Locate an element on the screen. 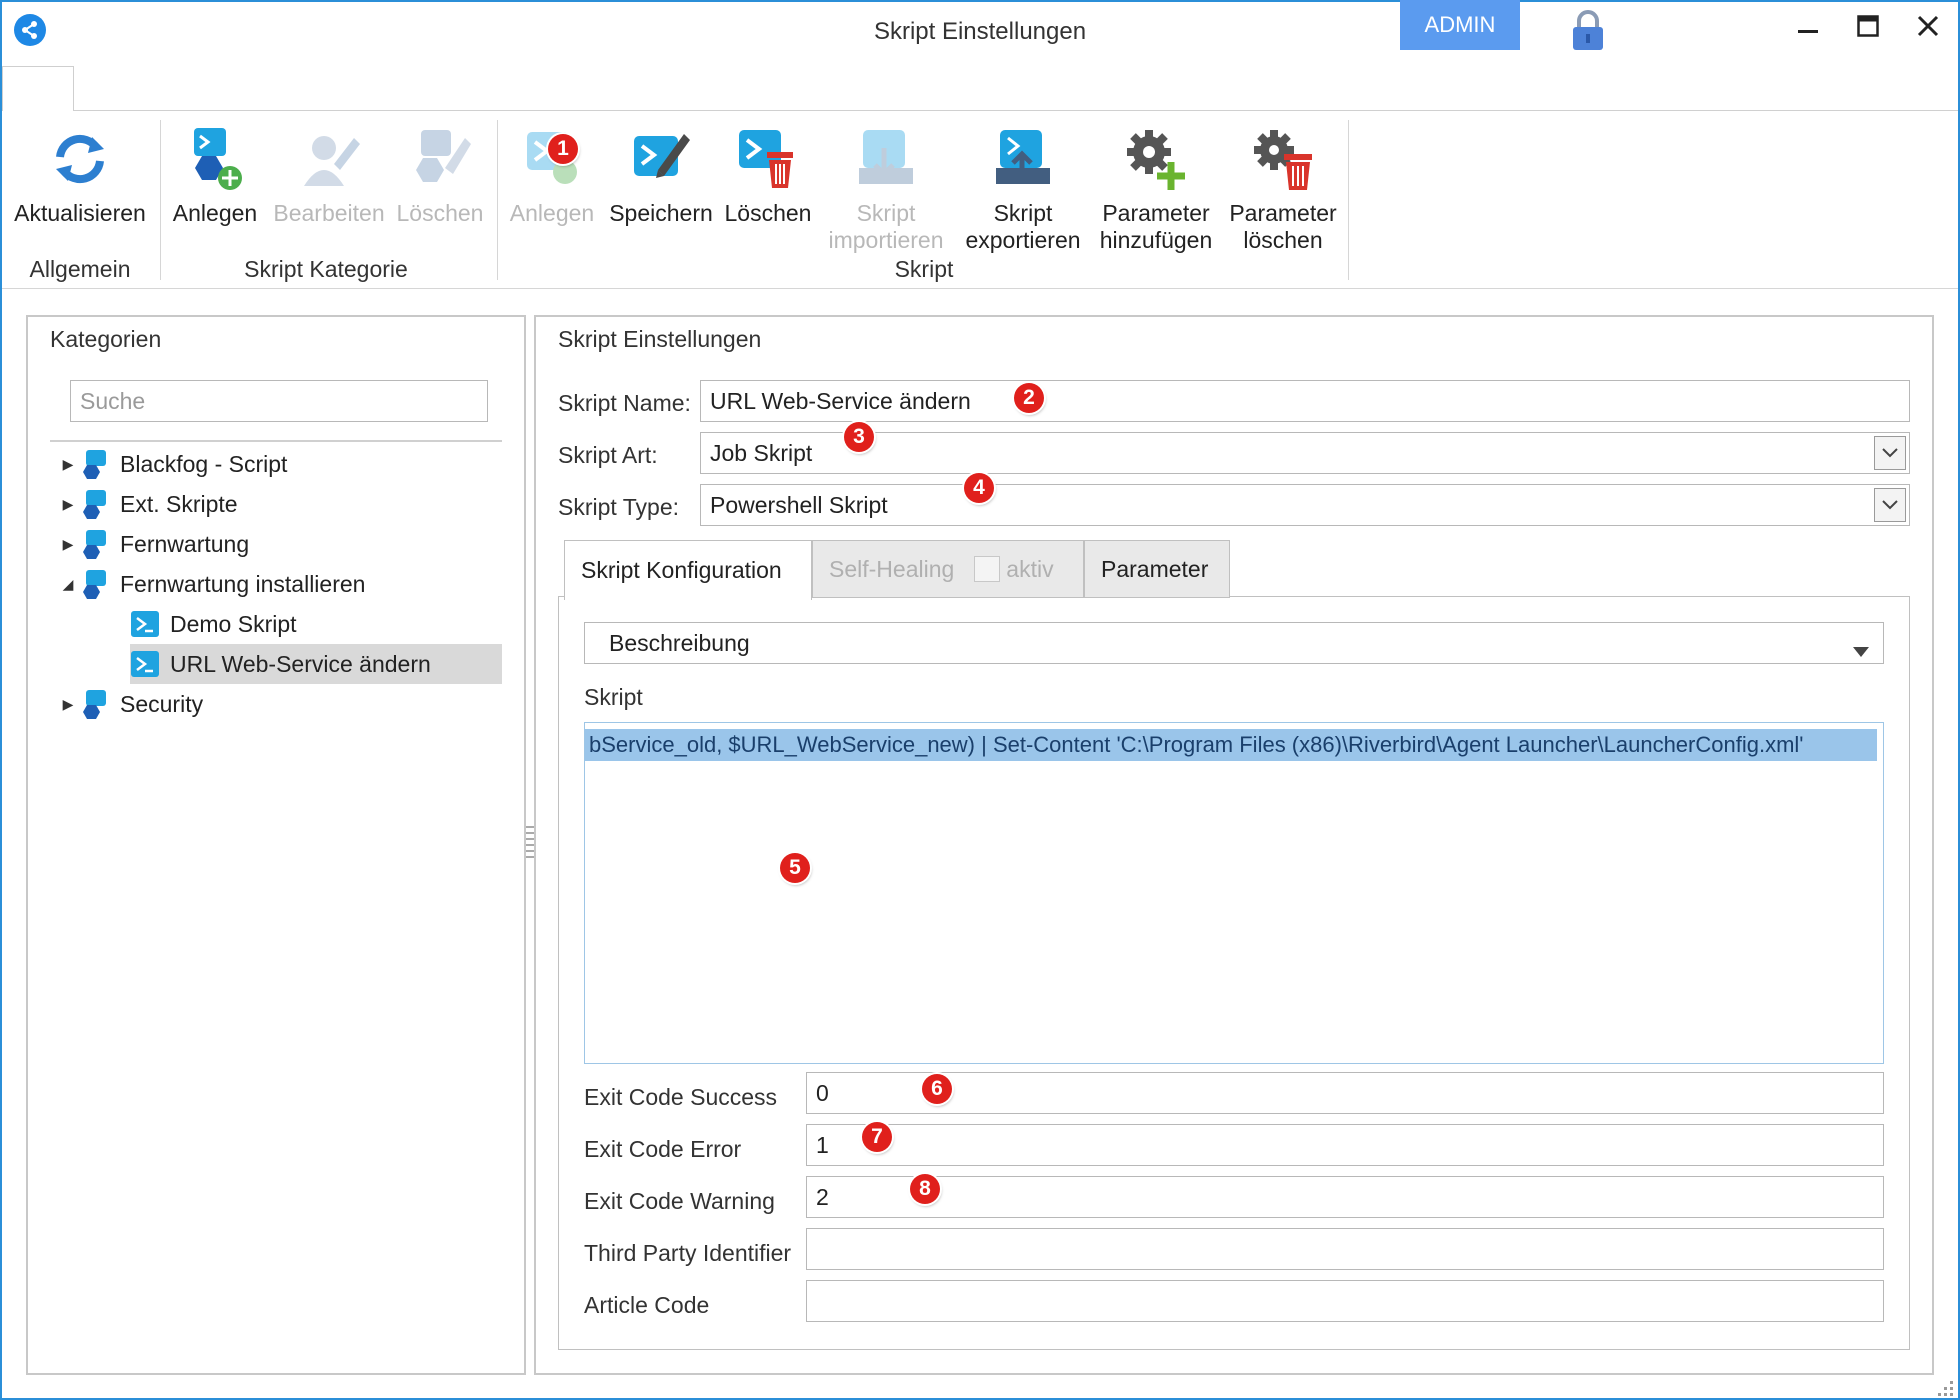 This screenshot has height=1400, width=1960. script-name-label: Skript Name: is located at coordinates (624, 403).